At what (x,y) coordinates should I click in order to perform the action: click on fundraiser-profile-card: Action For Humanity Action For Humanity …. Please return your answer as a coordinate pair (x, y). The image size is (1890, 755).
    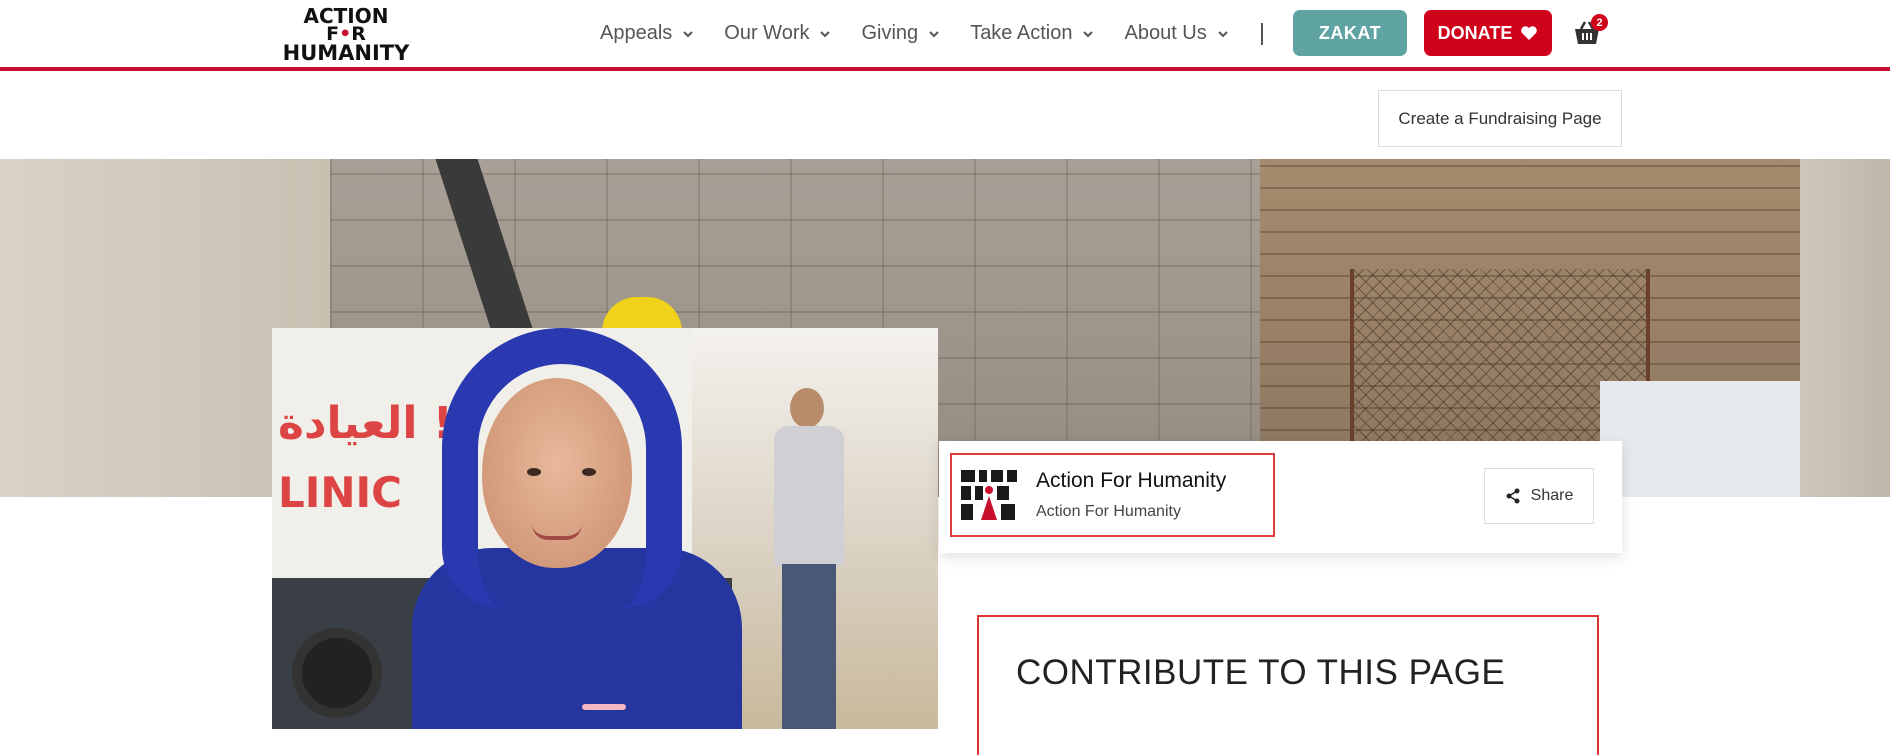
    Looking at the image, I should click on (1280, 497).